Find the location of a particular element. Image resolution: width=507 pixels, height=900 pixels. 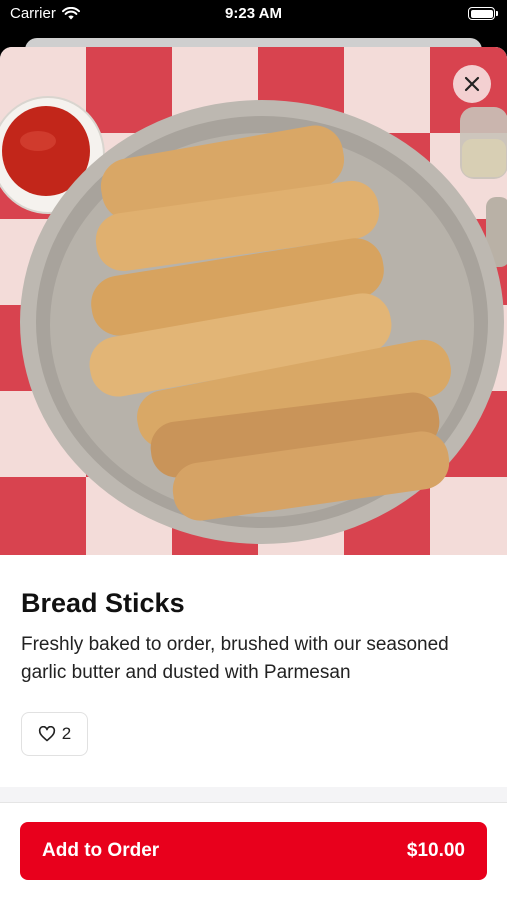

like-button: 2 is located at coordinates (54, 734).